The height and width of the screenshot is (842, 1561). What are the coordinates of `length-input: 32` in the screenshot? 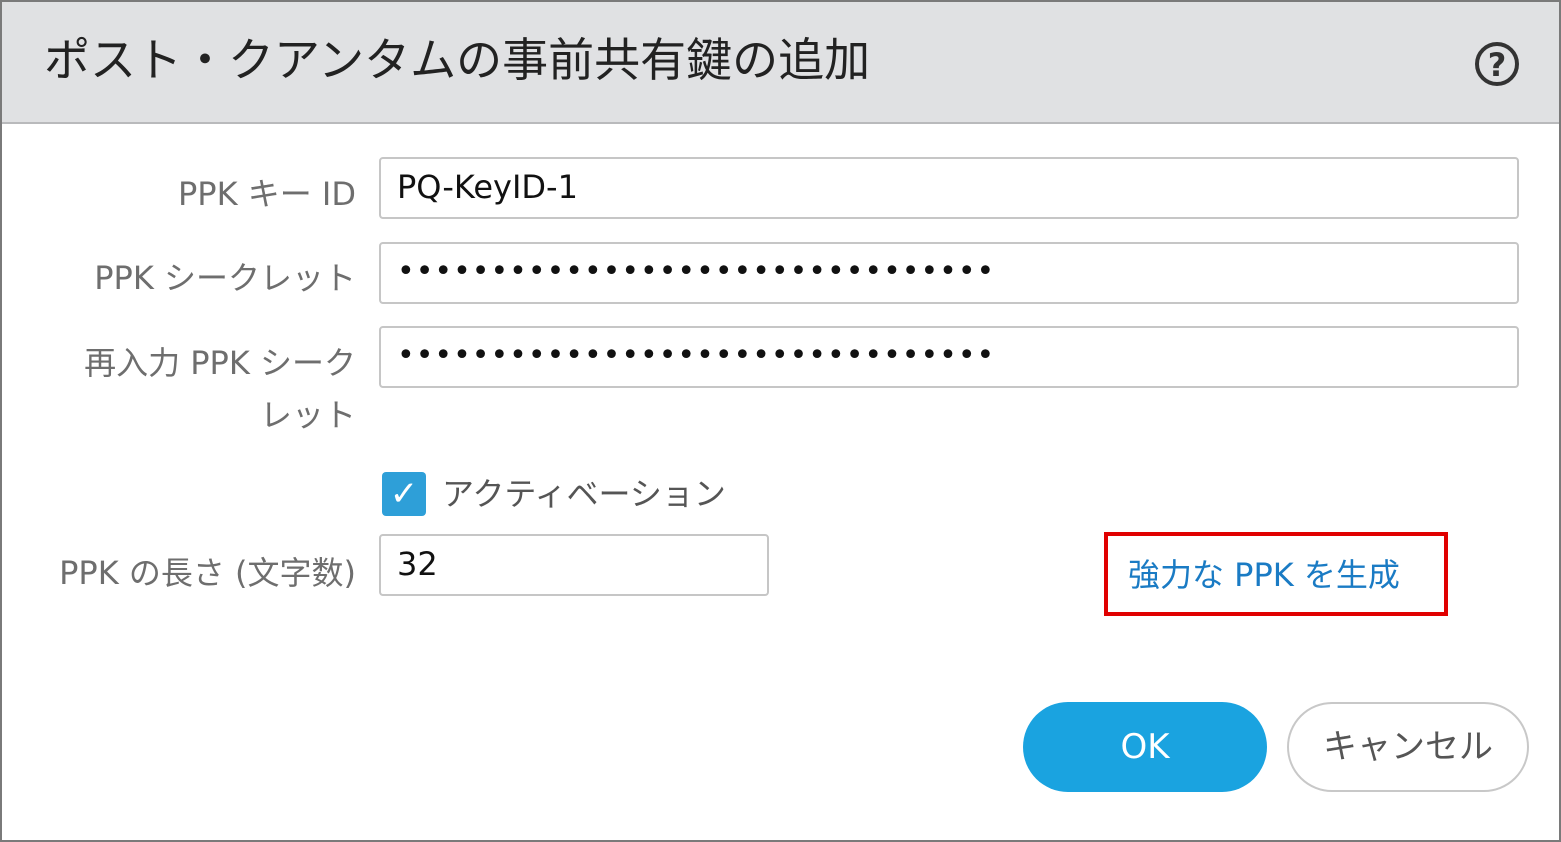 It's located at (574, 565).